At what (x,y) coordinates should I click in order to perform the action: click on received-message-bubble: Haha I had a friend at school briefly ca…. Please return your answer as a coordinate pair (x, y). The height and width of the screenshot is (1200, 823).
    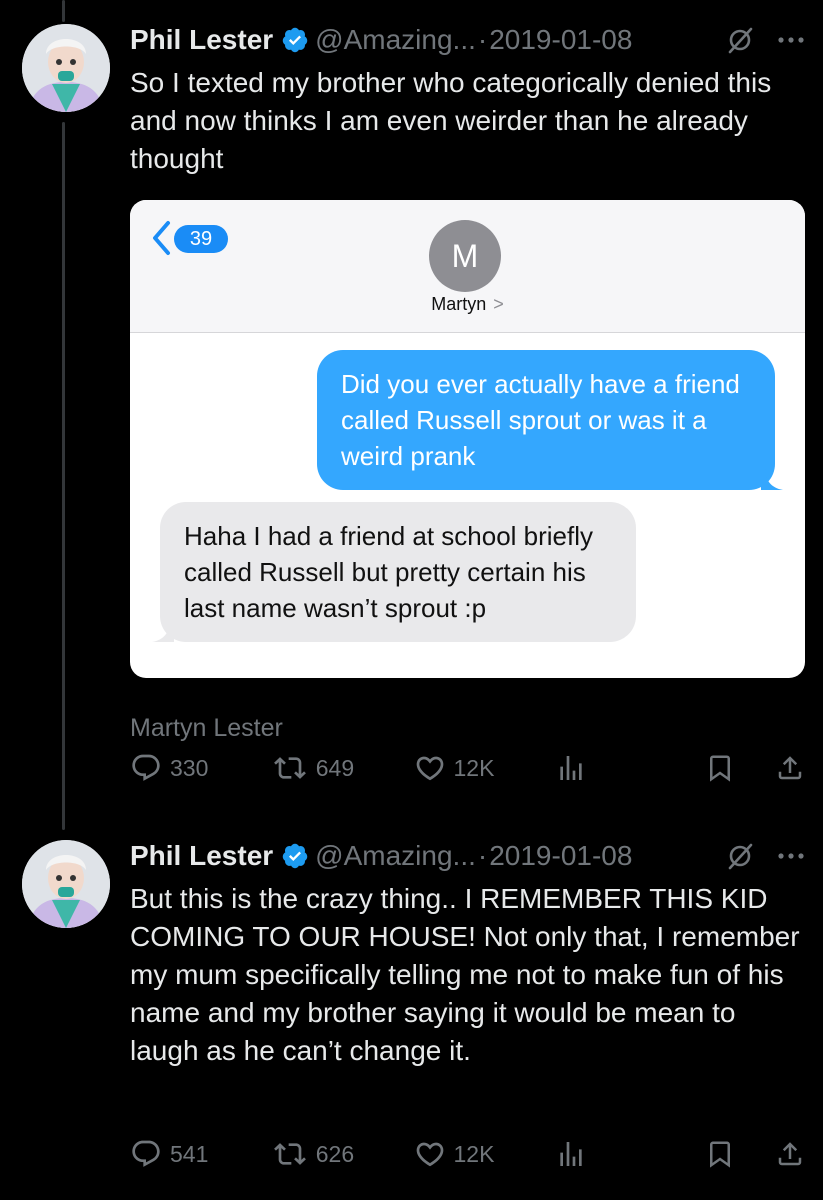
    Looking at the image, I should click on (394, 572).